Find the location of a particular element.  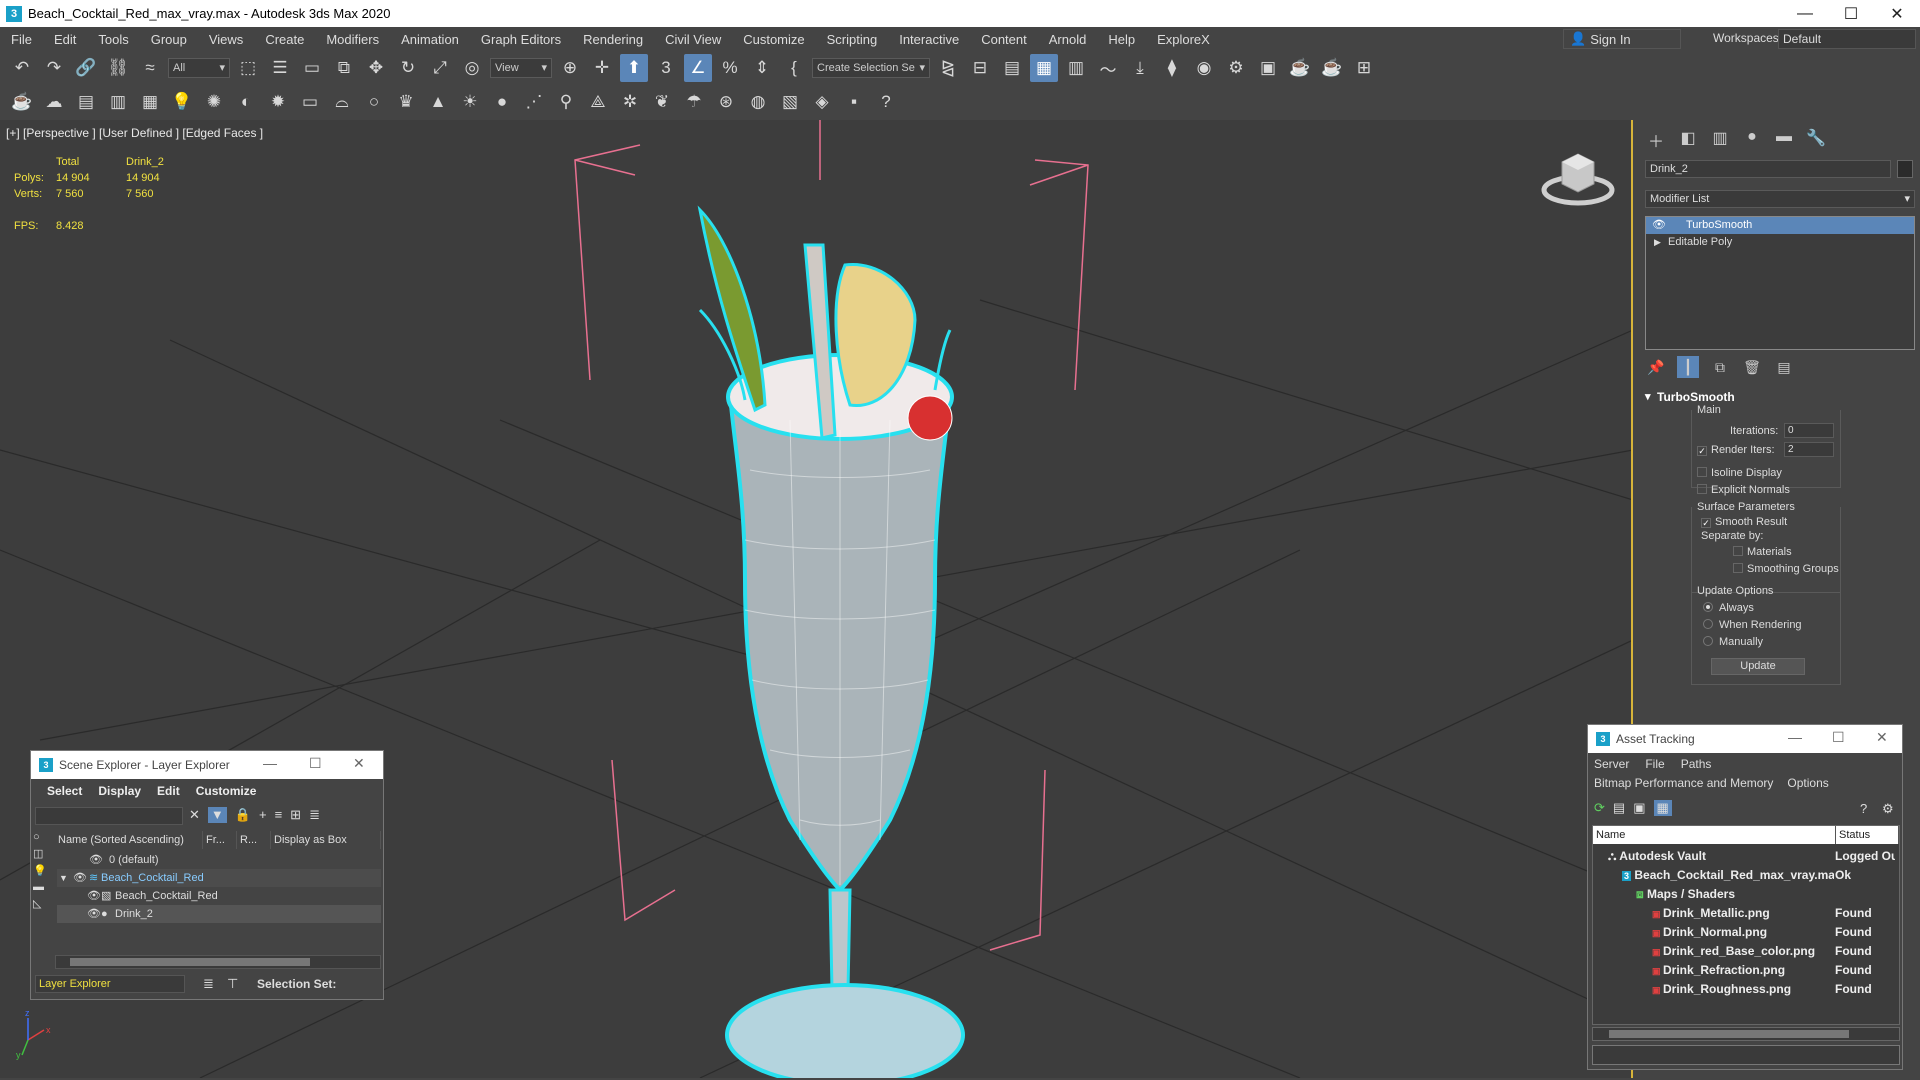

filter-icon: ▼ is located at coordinates (217, 815).